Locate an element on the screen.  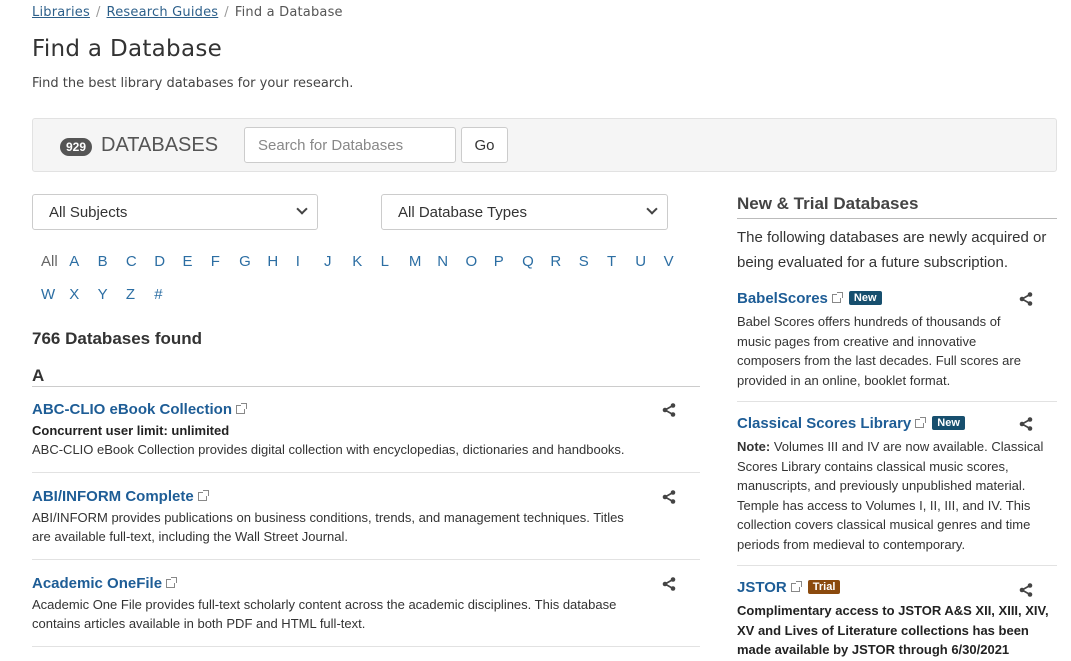
az-letter-a: A is located at coordinates (74, 261).